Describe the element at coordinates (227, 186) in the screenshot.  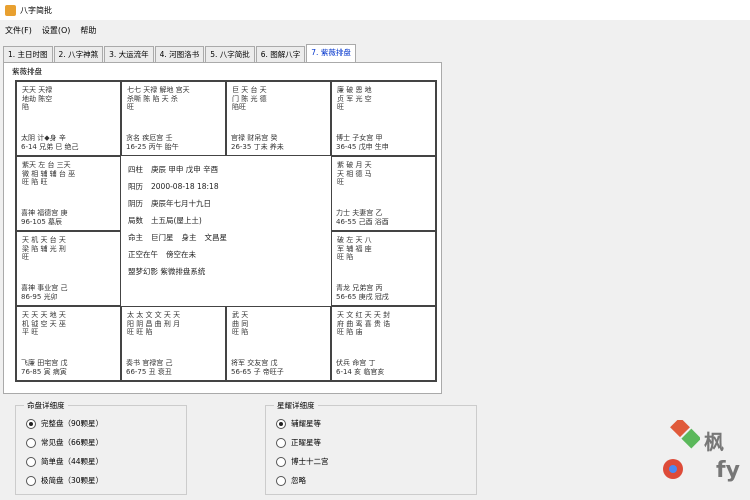
I see `center-line-solar: 阳历 2000-08-18 18:18` at that location.